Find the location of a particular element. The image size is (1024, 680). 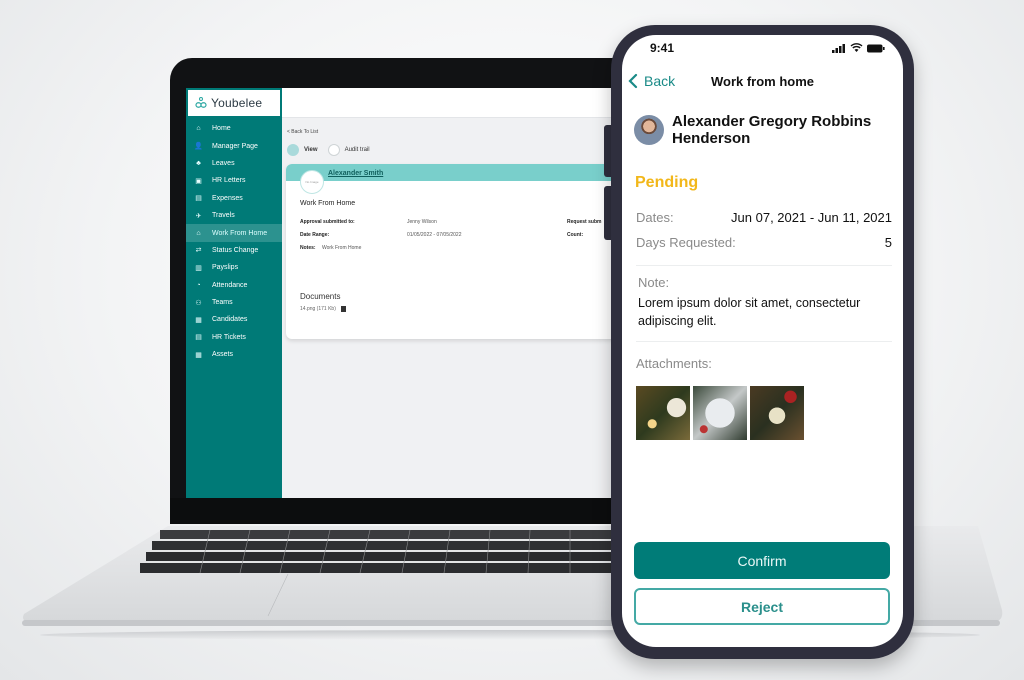

approval-value: Jenny Wilson is located at coordinates (422, 222).